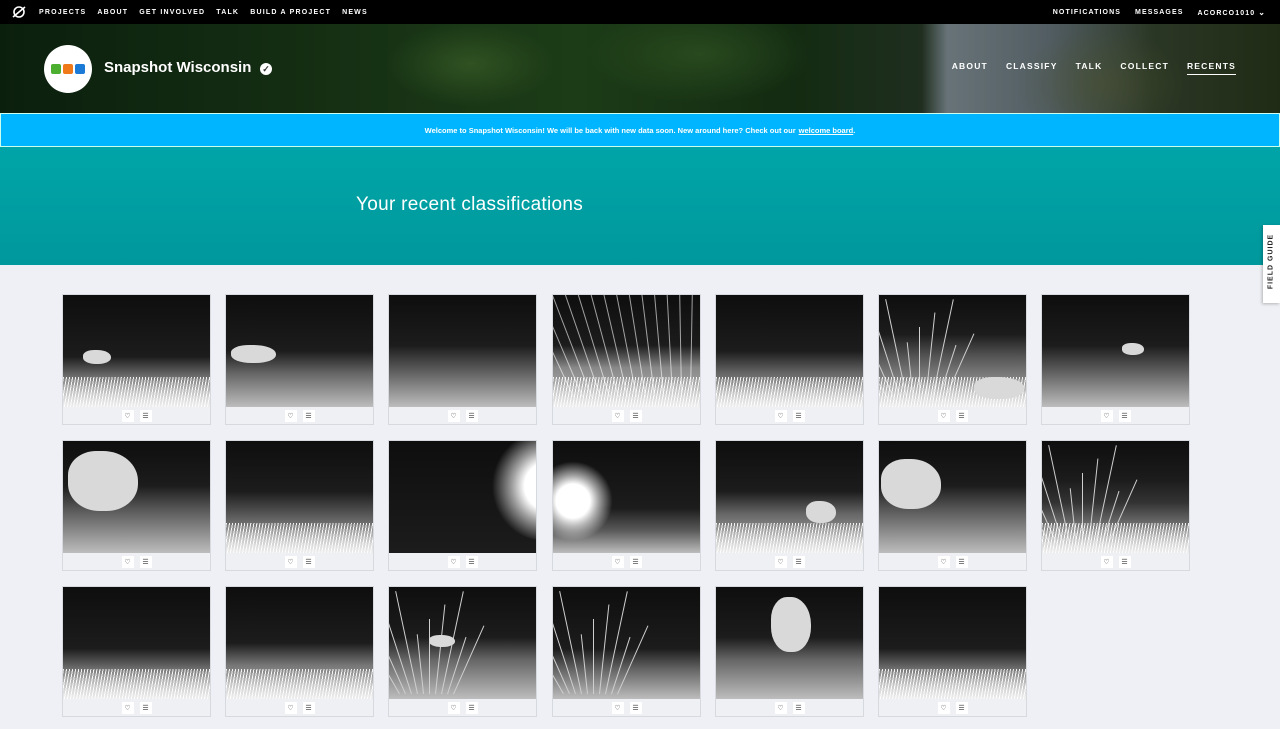  I want to click on zooniverse-logo-icon, so click(19, 12).